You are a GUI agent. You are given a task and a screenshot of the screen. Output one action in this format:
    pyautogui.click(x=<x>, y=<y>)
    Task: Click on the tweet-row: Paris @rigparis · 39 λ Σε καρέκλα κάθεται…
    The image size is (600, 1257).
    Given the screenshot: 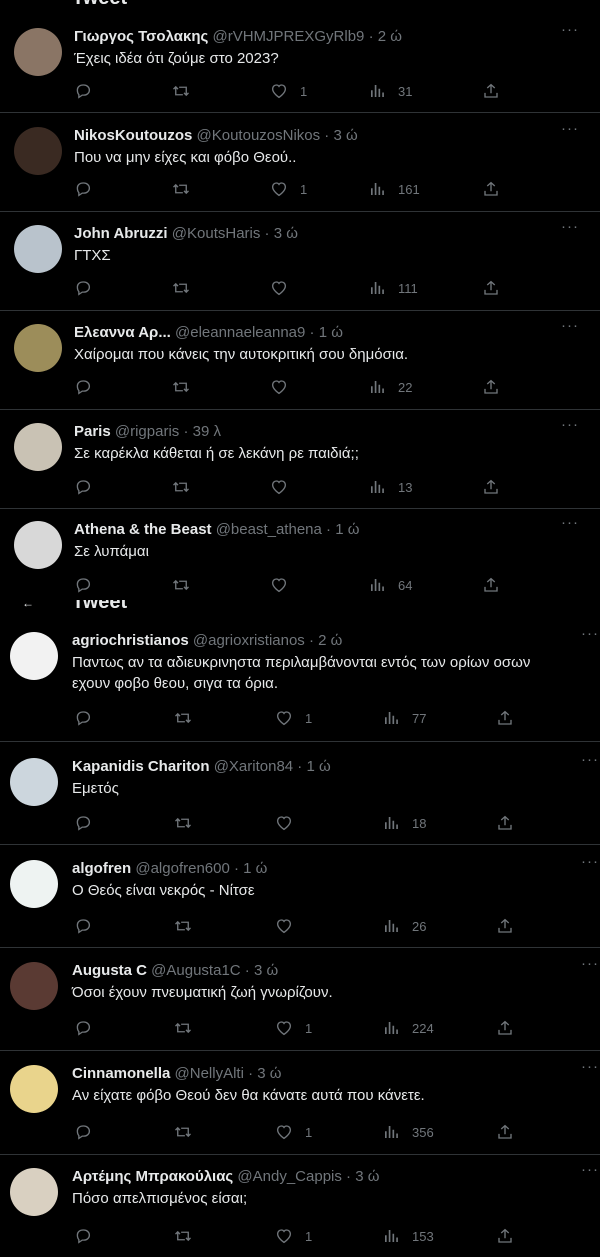 What is the action you would take?
    pyautogui.click(x=300, y=459)
    